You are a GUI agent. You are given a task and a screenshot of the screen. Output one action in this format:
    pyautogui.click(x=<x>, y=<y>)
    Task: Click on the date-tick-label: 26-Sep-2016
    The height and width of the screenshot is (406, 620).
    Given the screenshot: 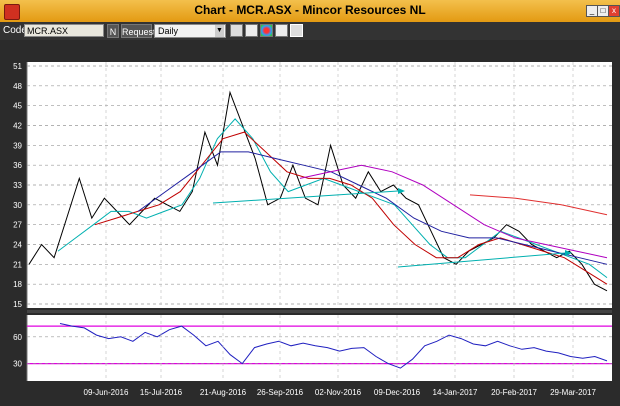 What is the action you would take?
    pyautogui.click(x=280, y=392)
    